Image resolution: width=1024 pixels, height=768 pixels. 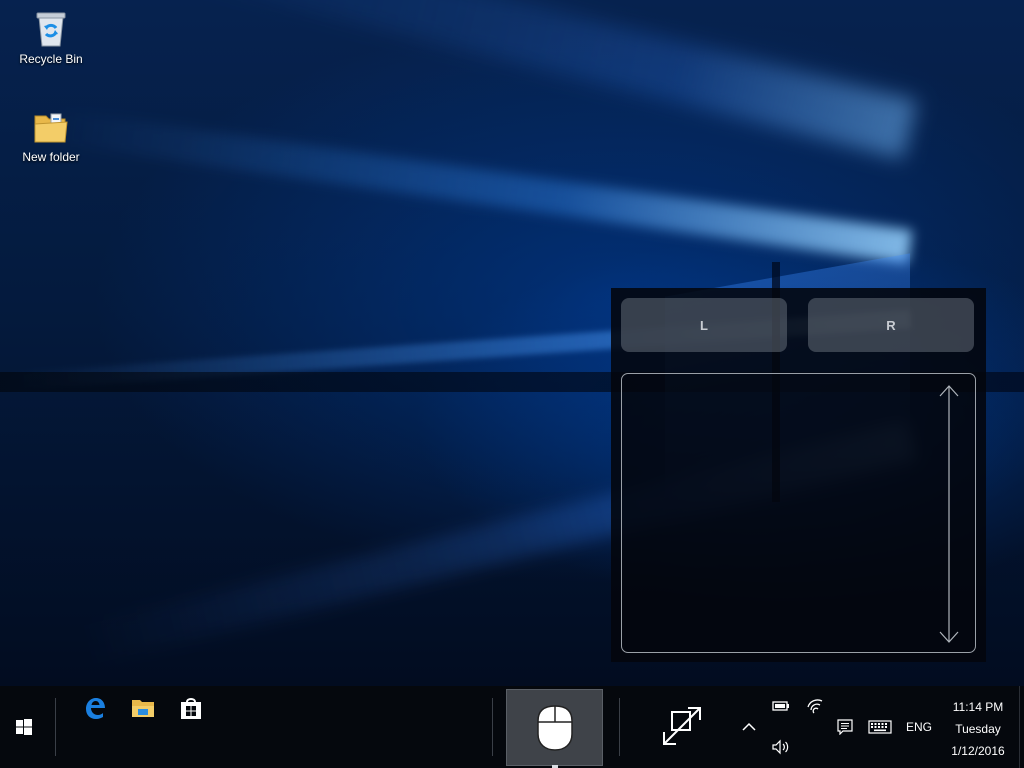 I want to click on virtual-mouse-button, so click(x=554, y=728).